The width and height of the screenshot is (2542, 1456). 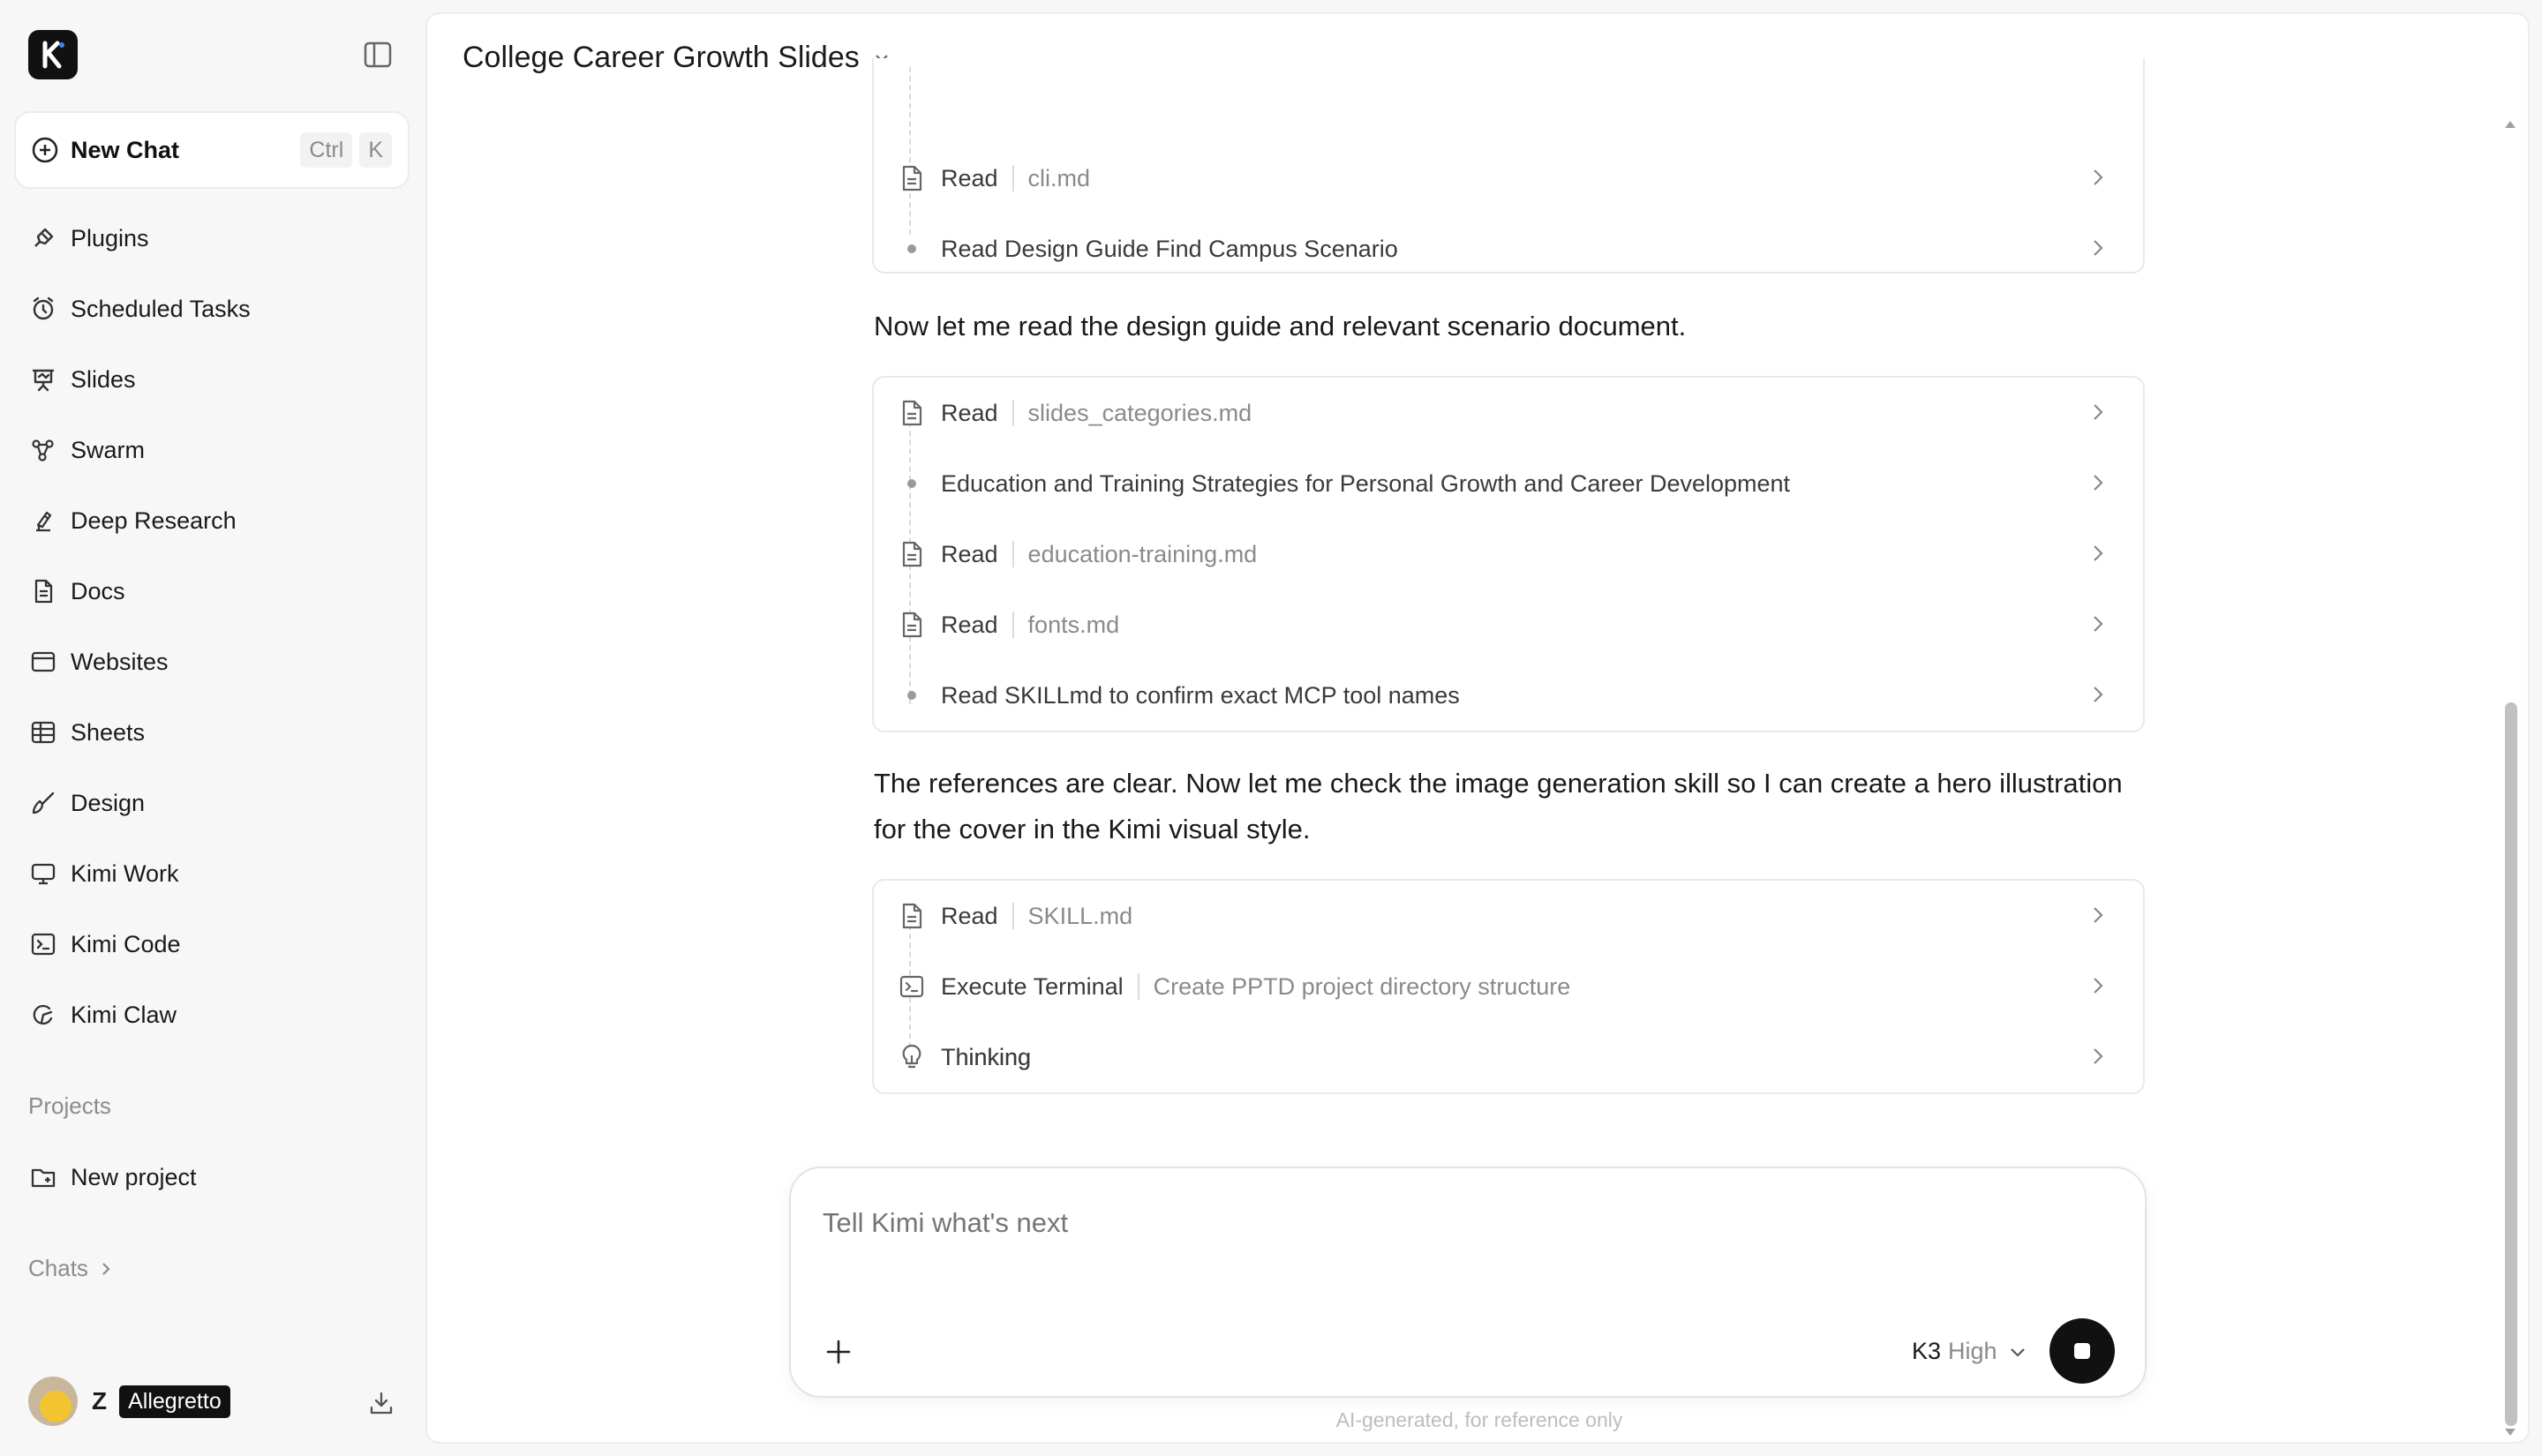 I want to click on download-app-button, so click(x=381, y=1403).